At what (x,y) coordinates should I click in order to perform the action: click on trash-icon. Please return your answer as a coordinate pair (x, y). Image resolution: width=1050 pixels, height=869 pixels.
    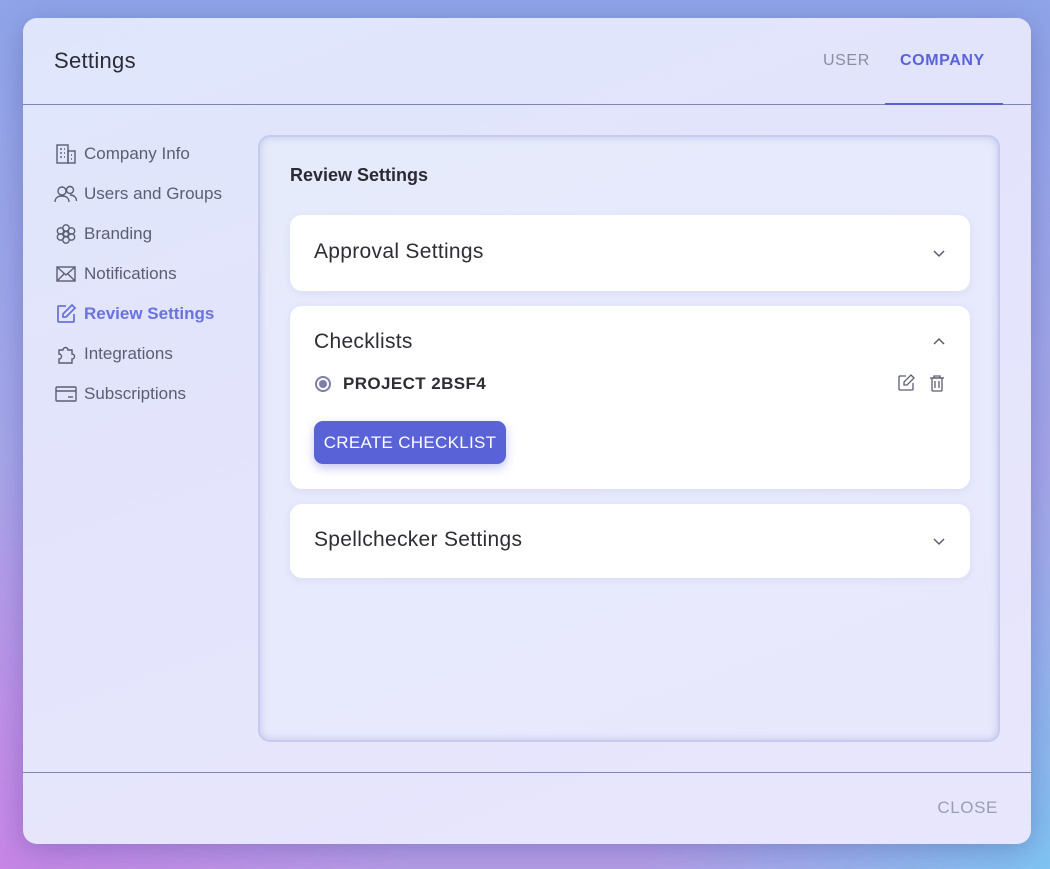
    Looking at the image, I should click on (937, 383).